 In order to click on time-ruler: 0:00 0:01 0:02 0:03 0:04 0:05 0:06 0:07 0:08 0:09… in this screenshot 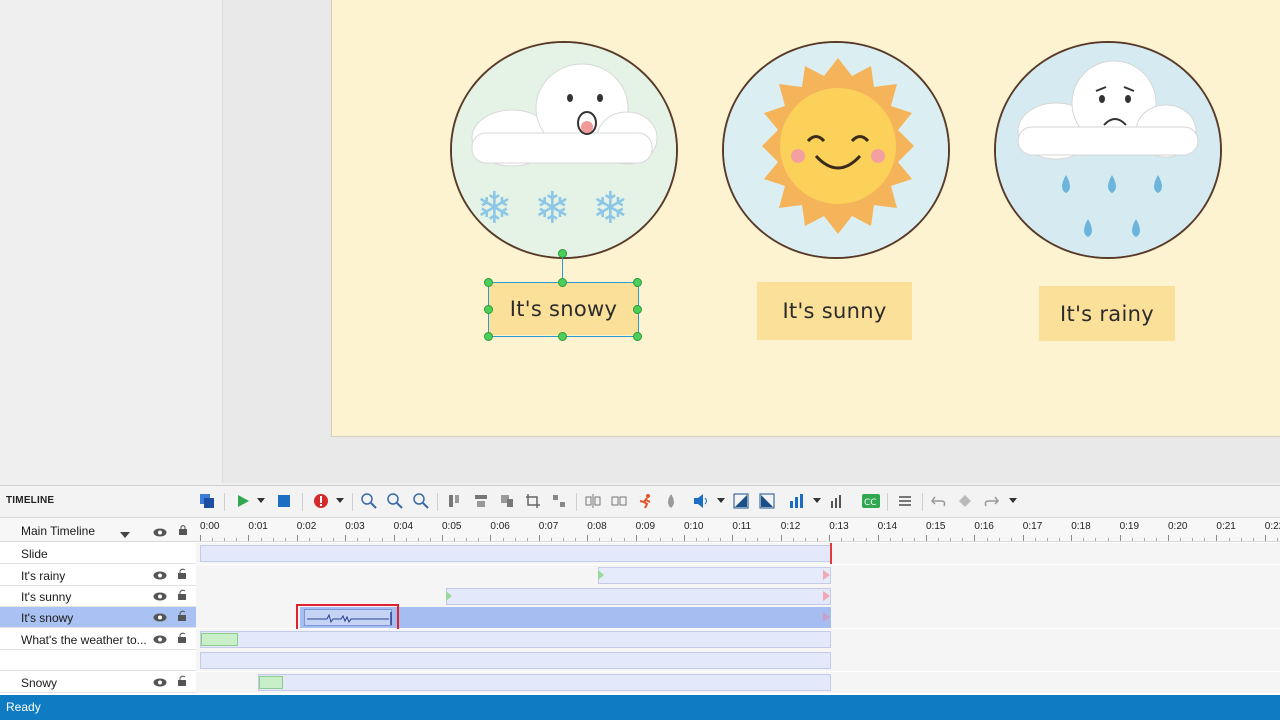, I will do `click(738, 530)`.